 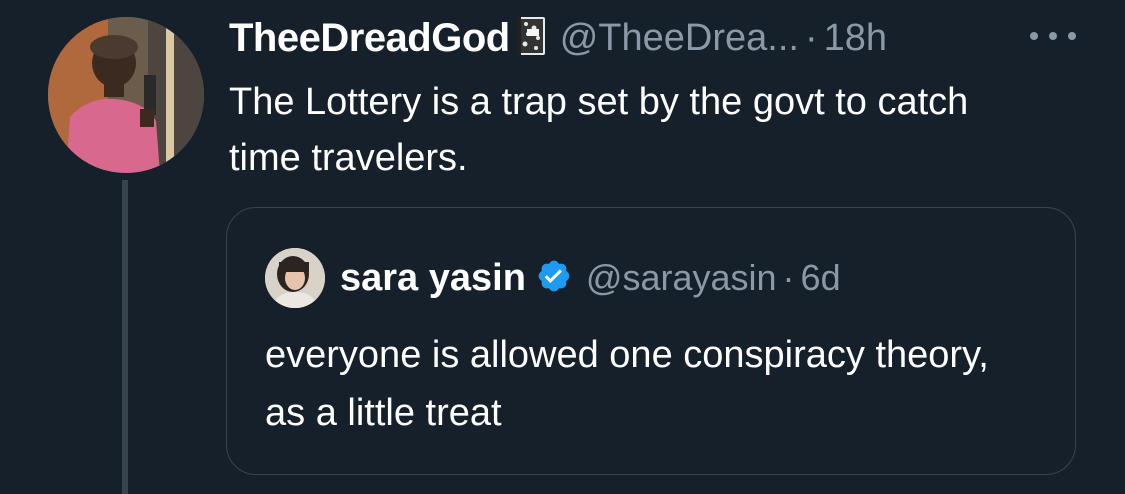 I want to click on tweet-timestamp: 18h, so click(x=855, y=38).